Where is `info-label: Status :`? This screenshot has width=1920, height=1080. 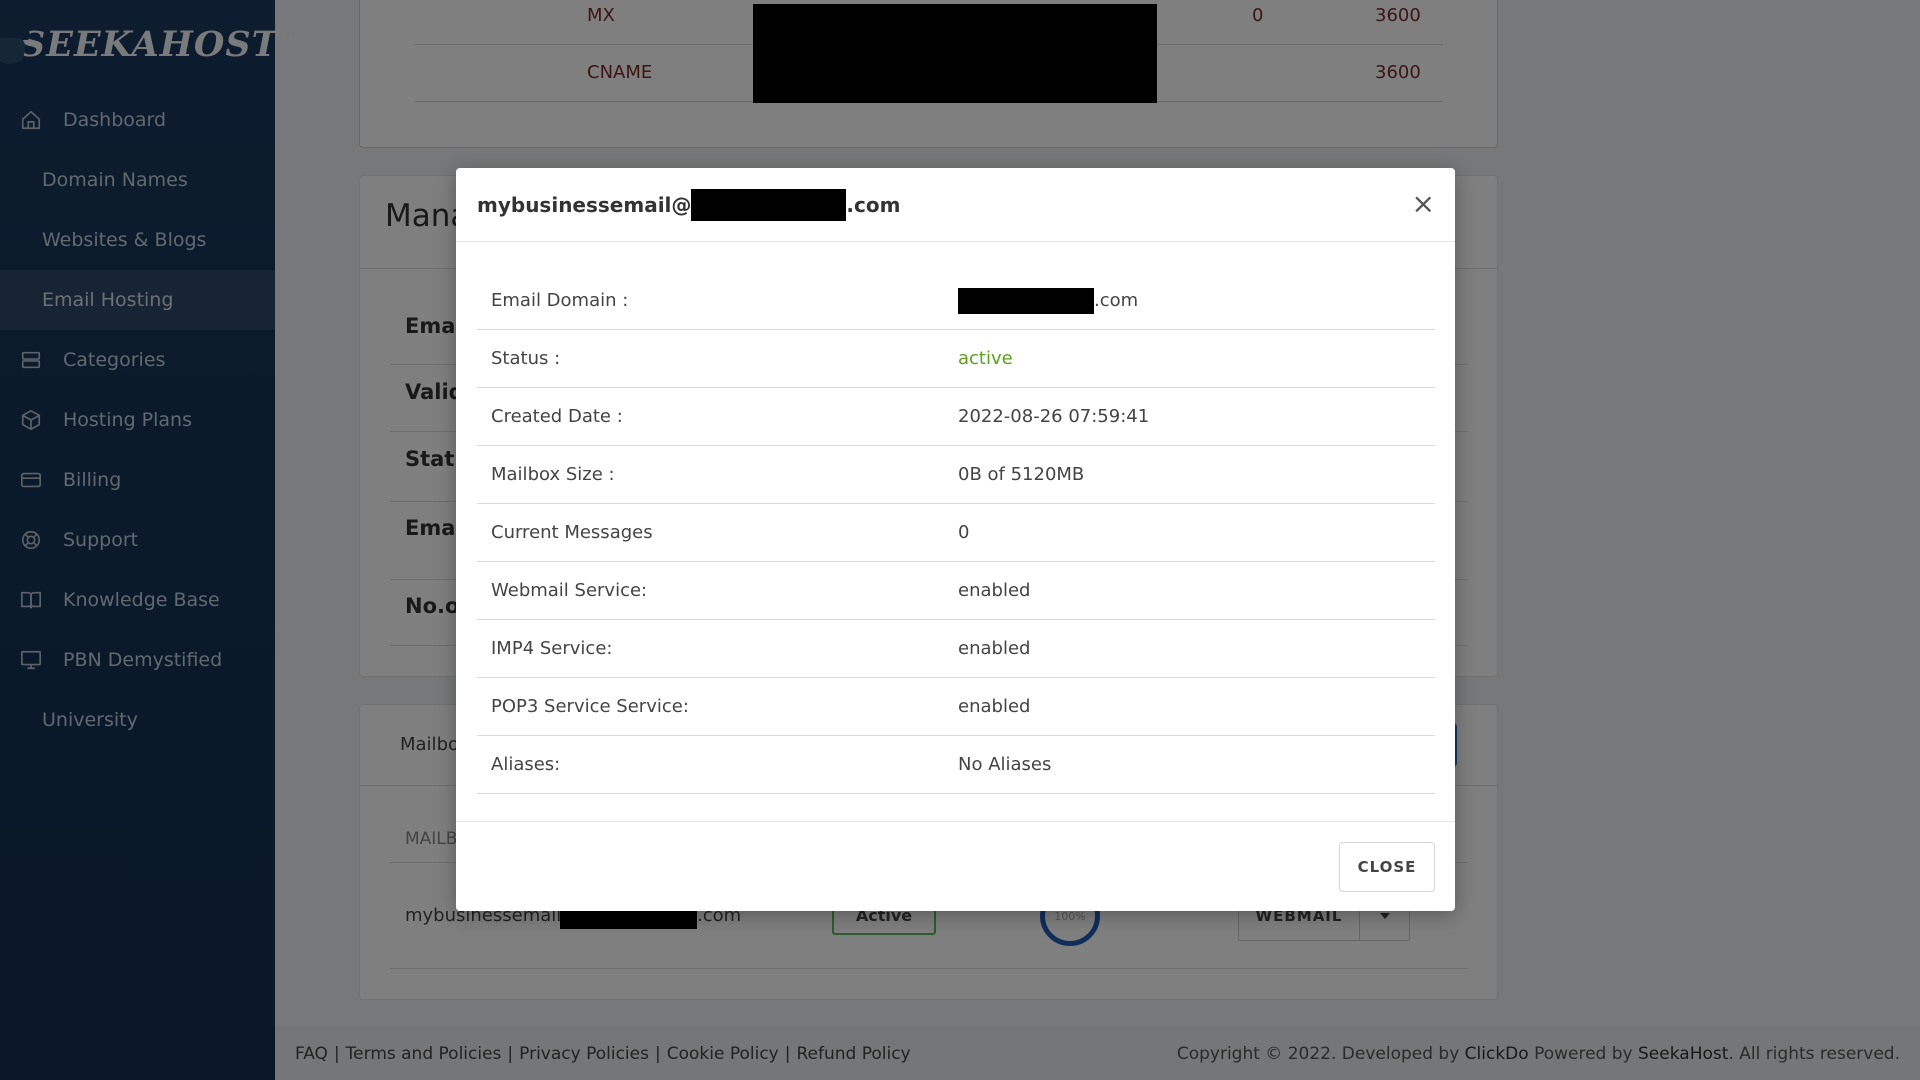
info-label: Status : is located at coordinates (526, 358).